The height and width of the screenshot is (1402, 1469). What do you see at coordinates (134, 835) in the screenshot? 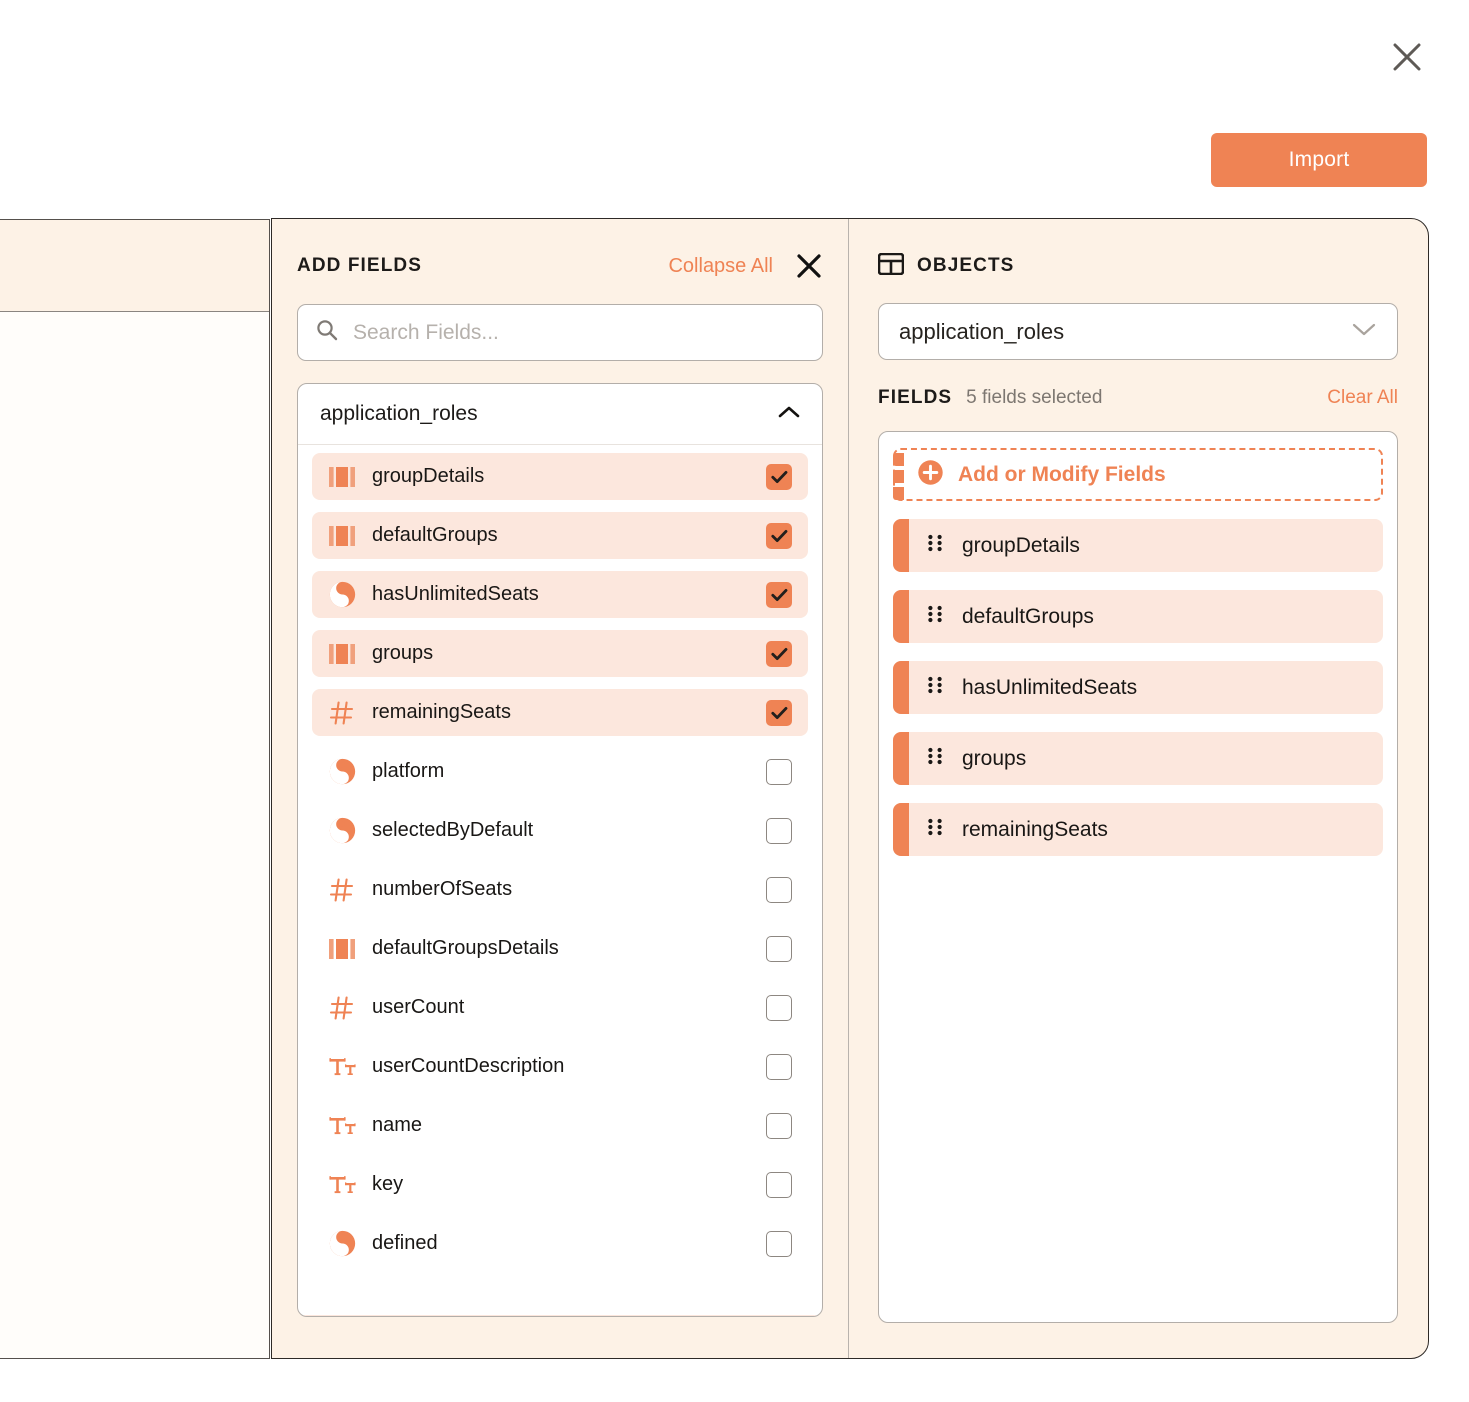
I see `background-table-body` at bounding box center [134, 835].